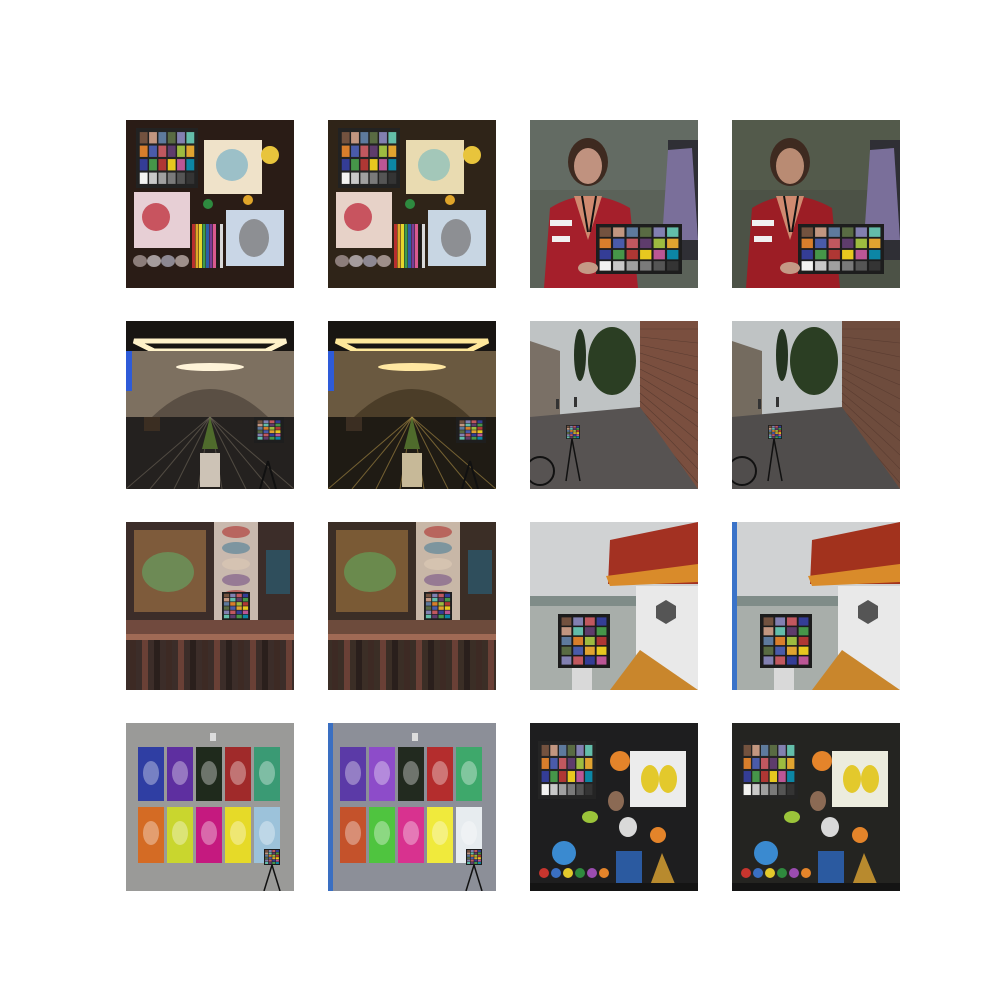  What do you see at coordinates (270, 155) in the screenshot?
I see `flower` at bounding box center [270, 155].